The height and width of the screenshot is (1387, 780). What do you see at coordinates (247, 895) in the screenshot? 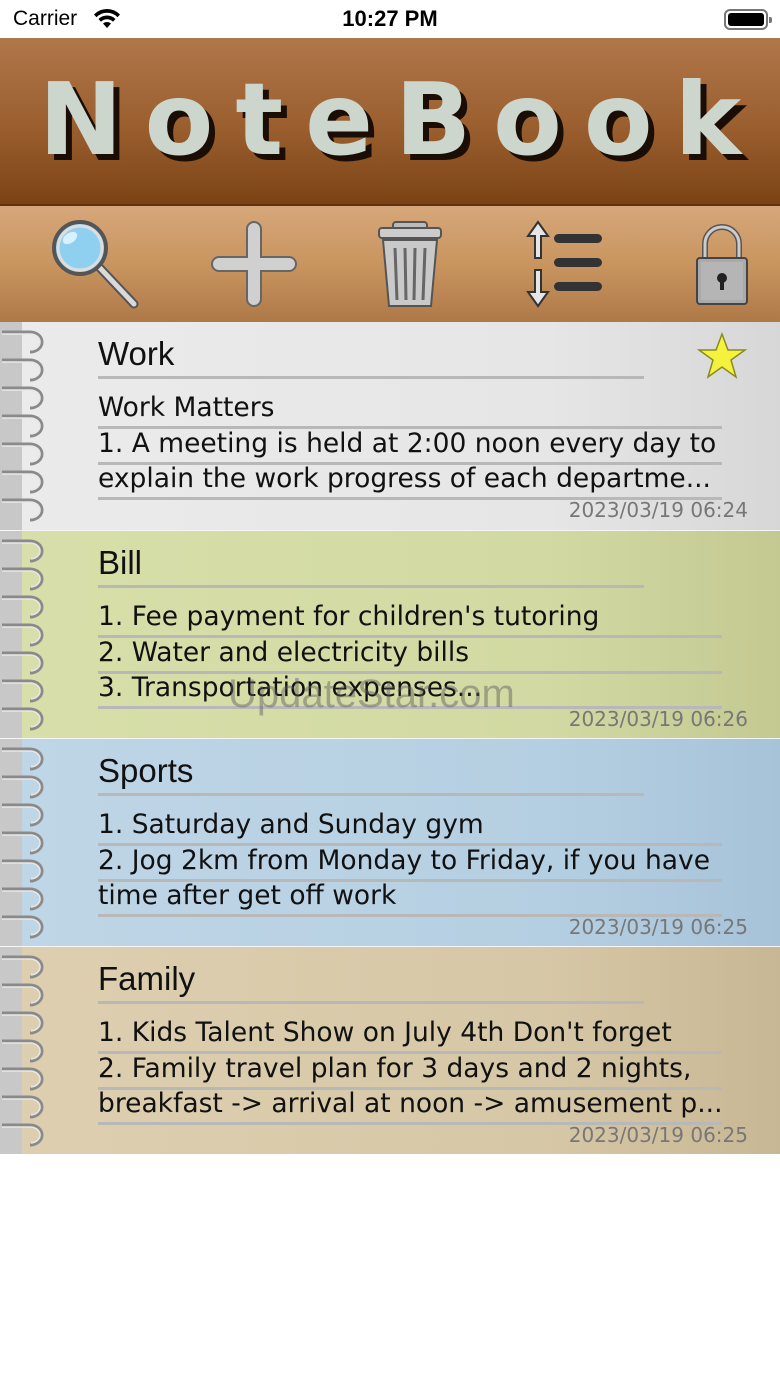
I see `note-line: time after get off work` at bounding box center [247, 895].